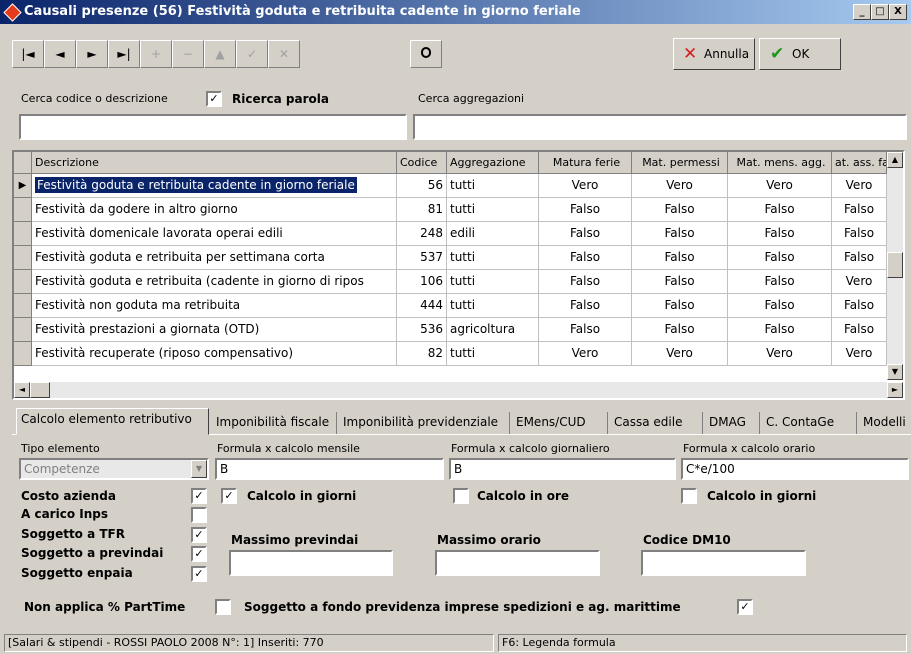 The image size is (911, 654). What do you see at coordinates (214, 99) in the screenshot?
I see `word-search-checkbox: ✓` at bounding box center [214, 99].